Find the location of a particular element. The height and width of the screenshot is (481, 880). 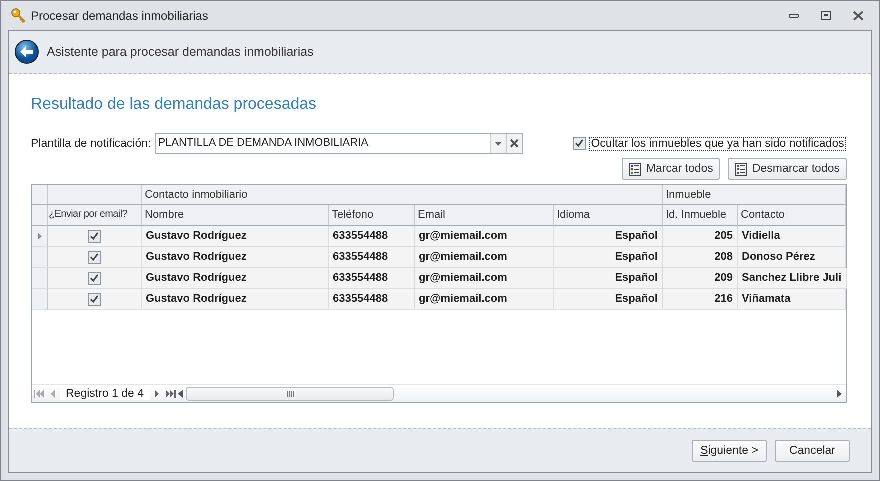

row-indicator is located at coordinates (40, 236).